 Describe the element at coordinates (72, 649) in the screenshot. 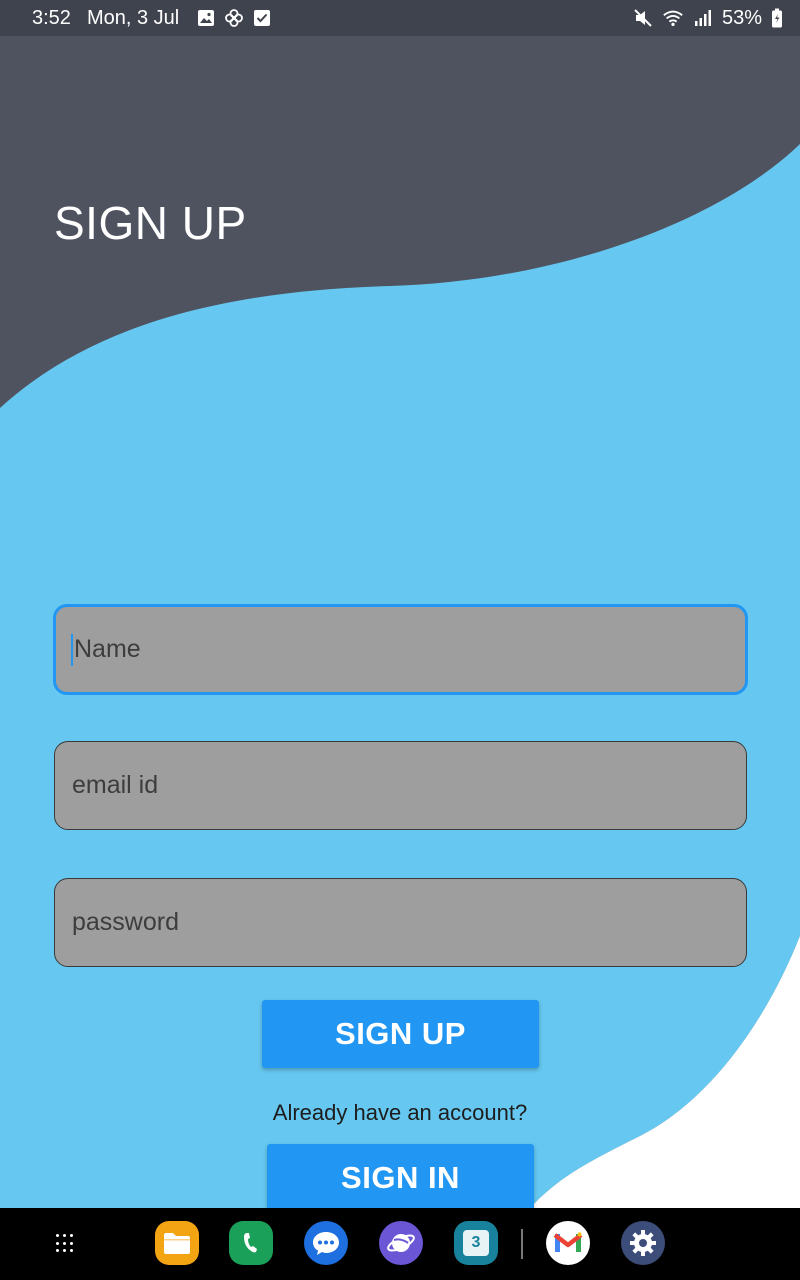

I see `text-cursor` at that location.